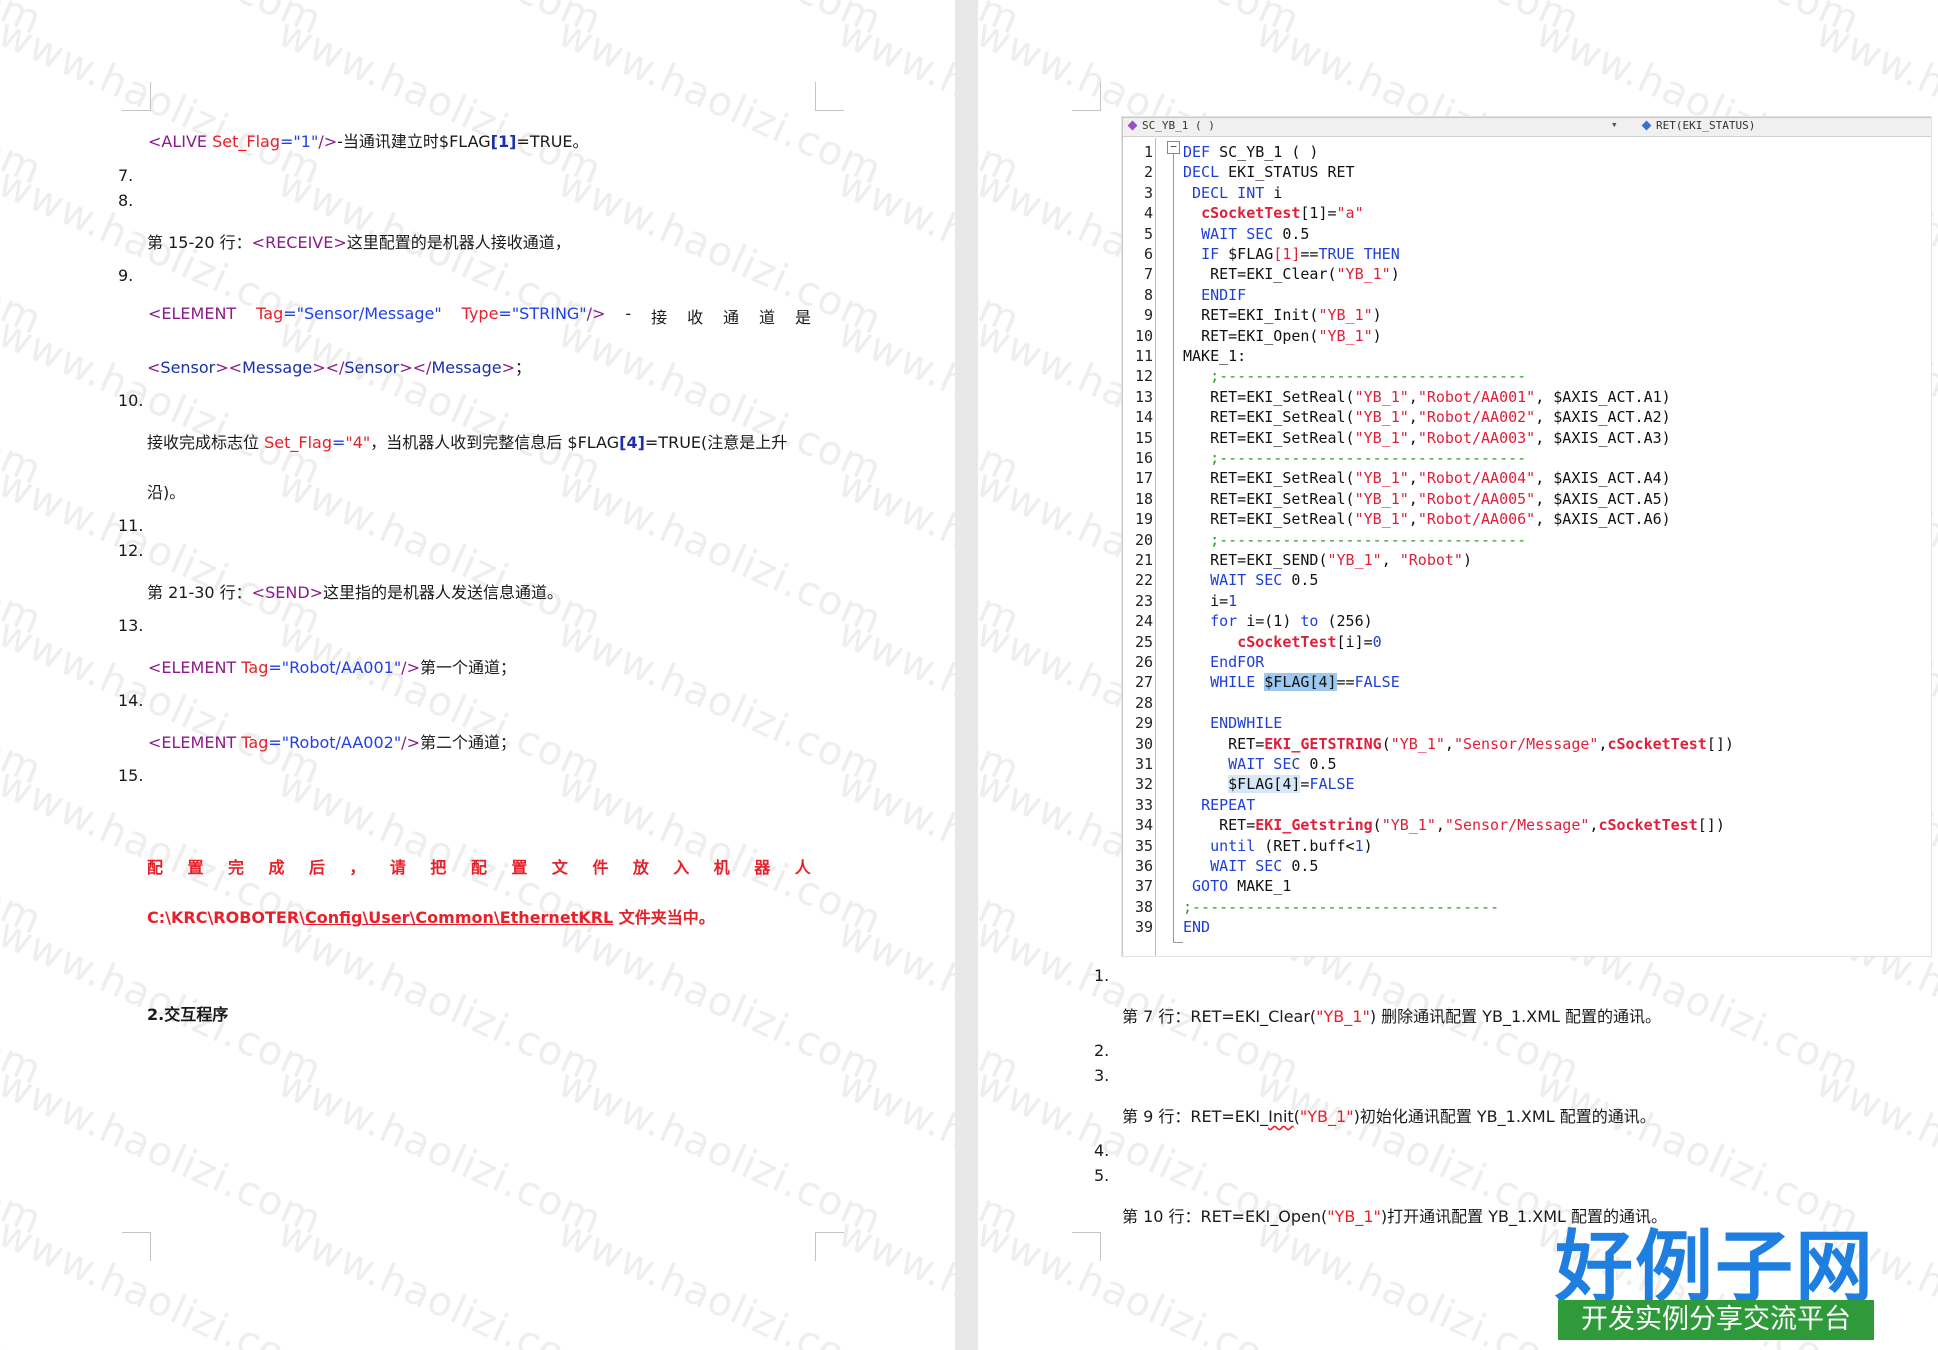 The height and width of the screenshot is (1350, 1938). I want to click on desc: ，当机器人收到完整信息后 $FLAG, so click(495, 442).